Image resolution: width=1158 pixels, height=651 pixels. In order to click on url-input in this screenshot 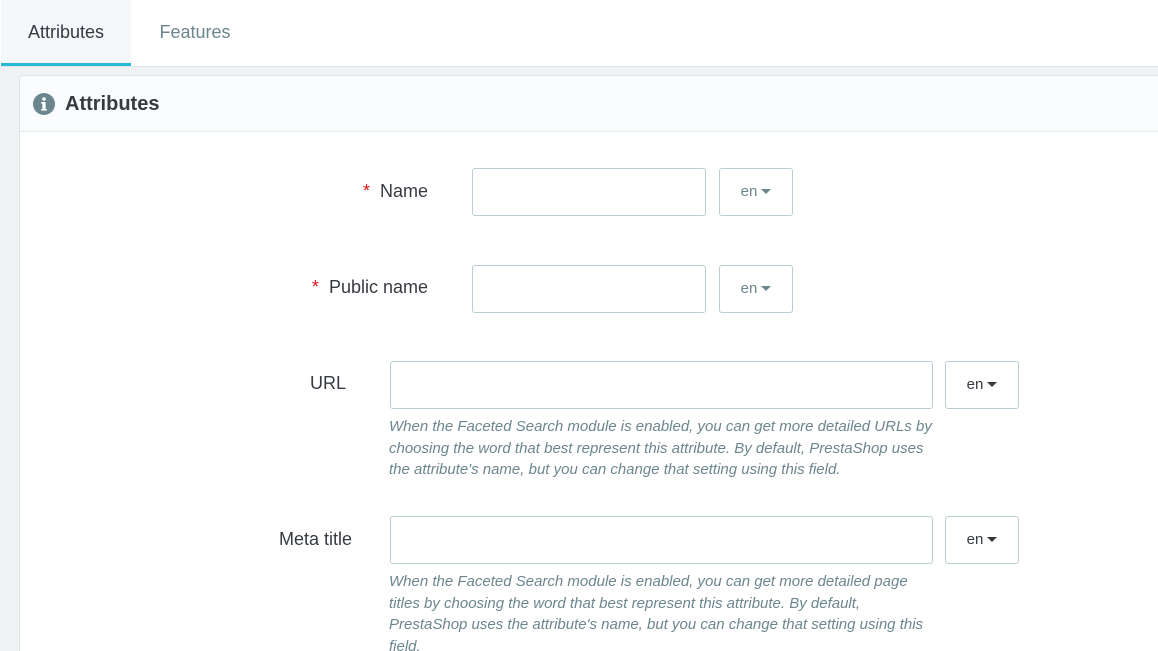, I will do `click(661, 385)`.